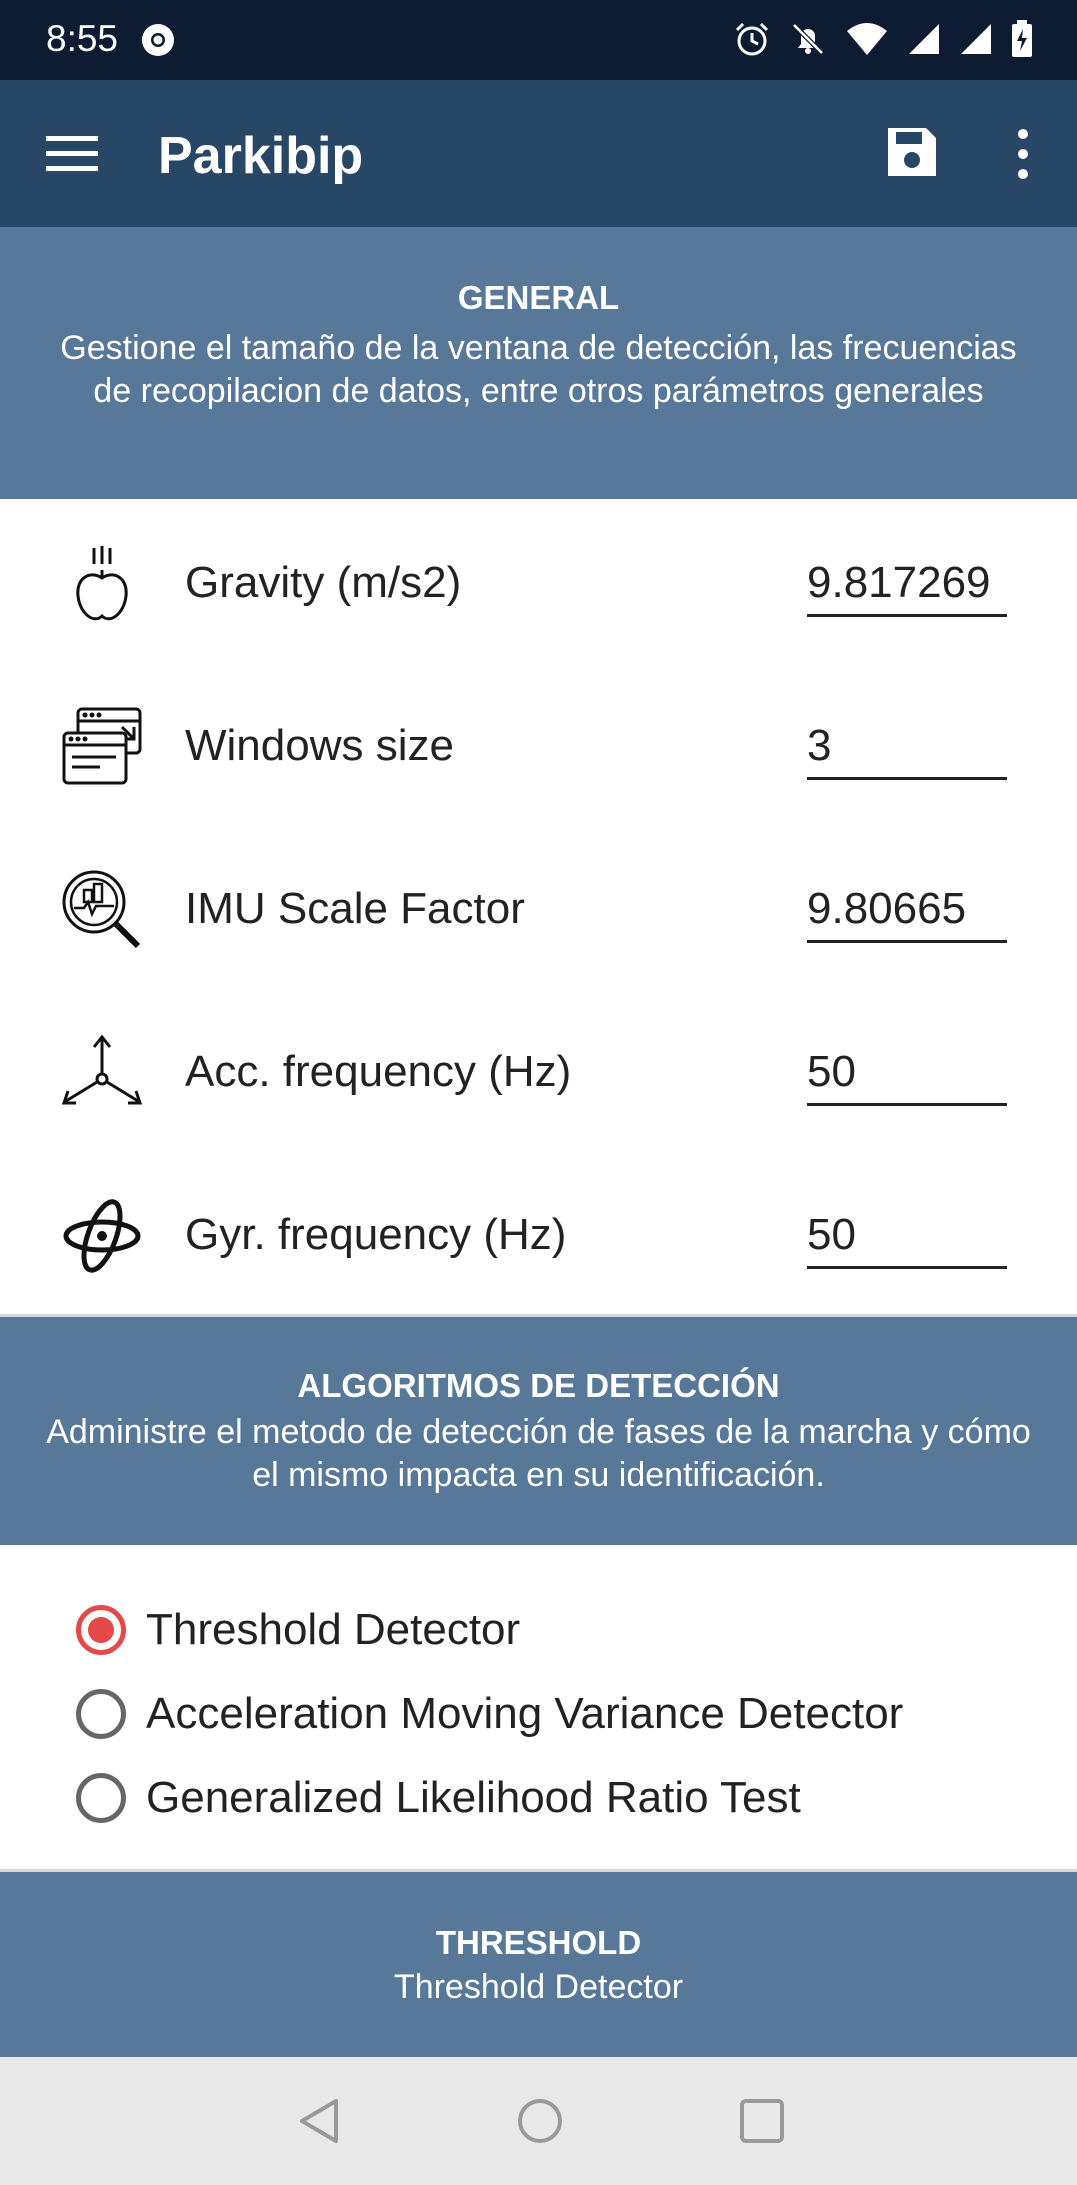 This screenshot has height=2185, width=1077. Describe the element at coordinates (924, 39) in the screenshot. I see `signal-icon` at that location.